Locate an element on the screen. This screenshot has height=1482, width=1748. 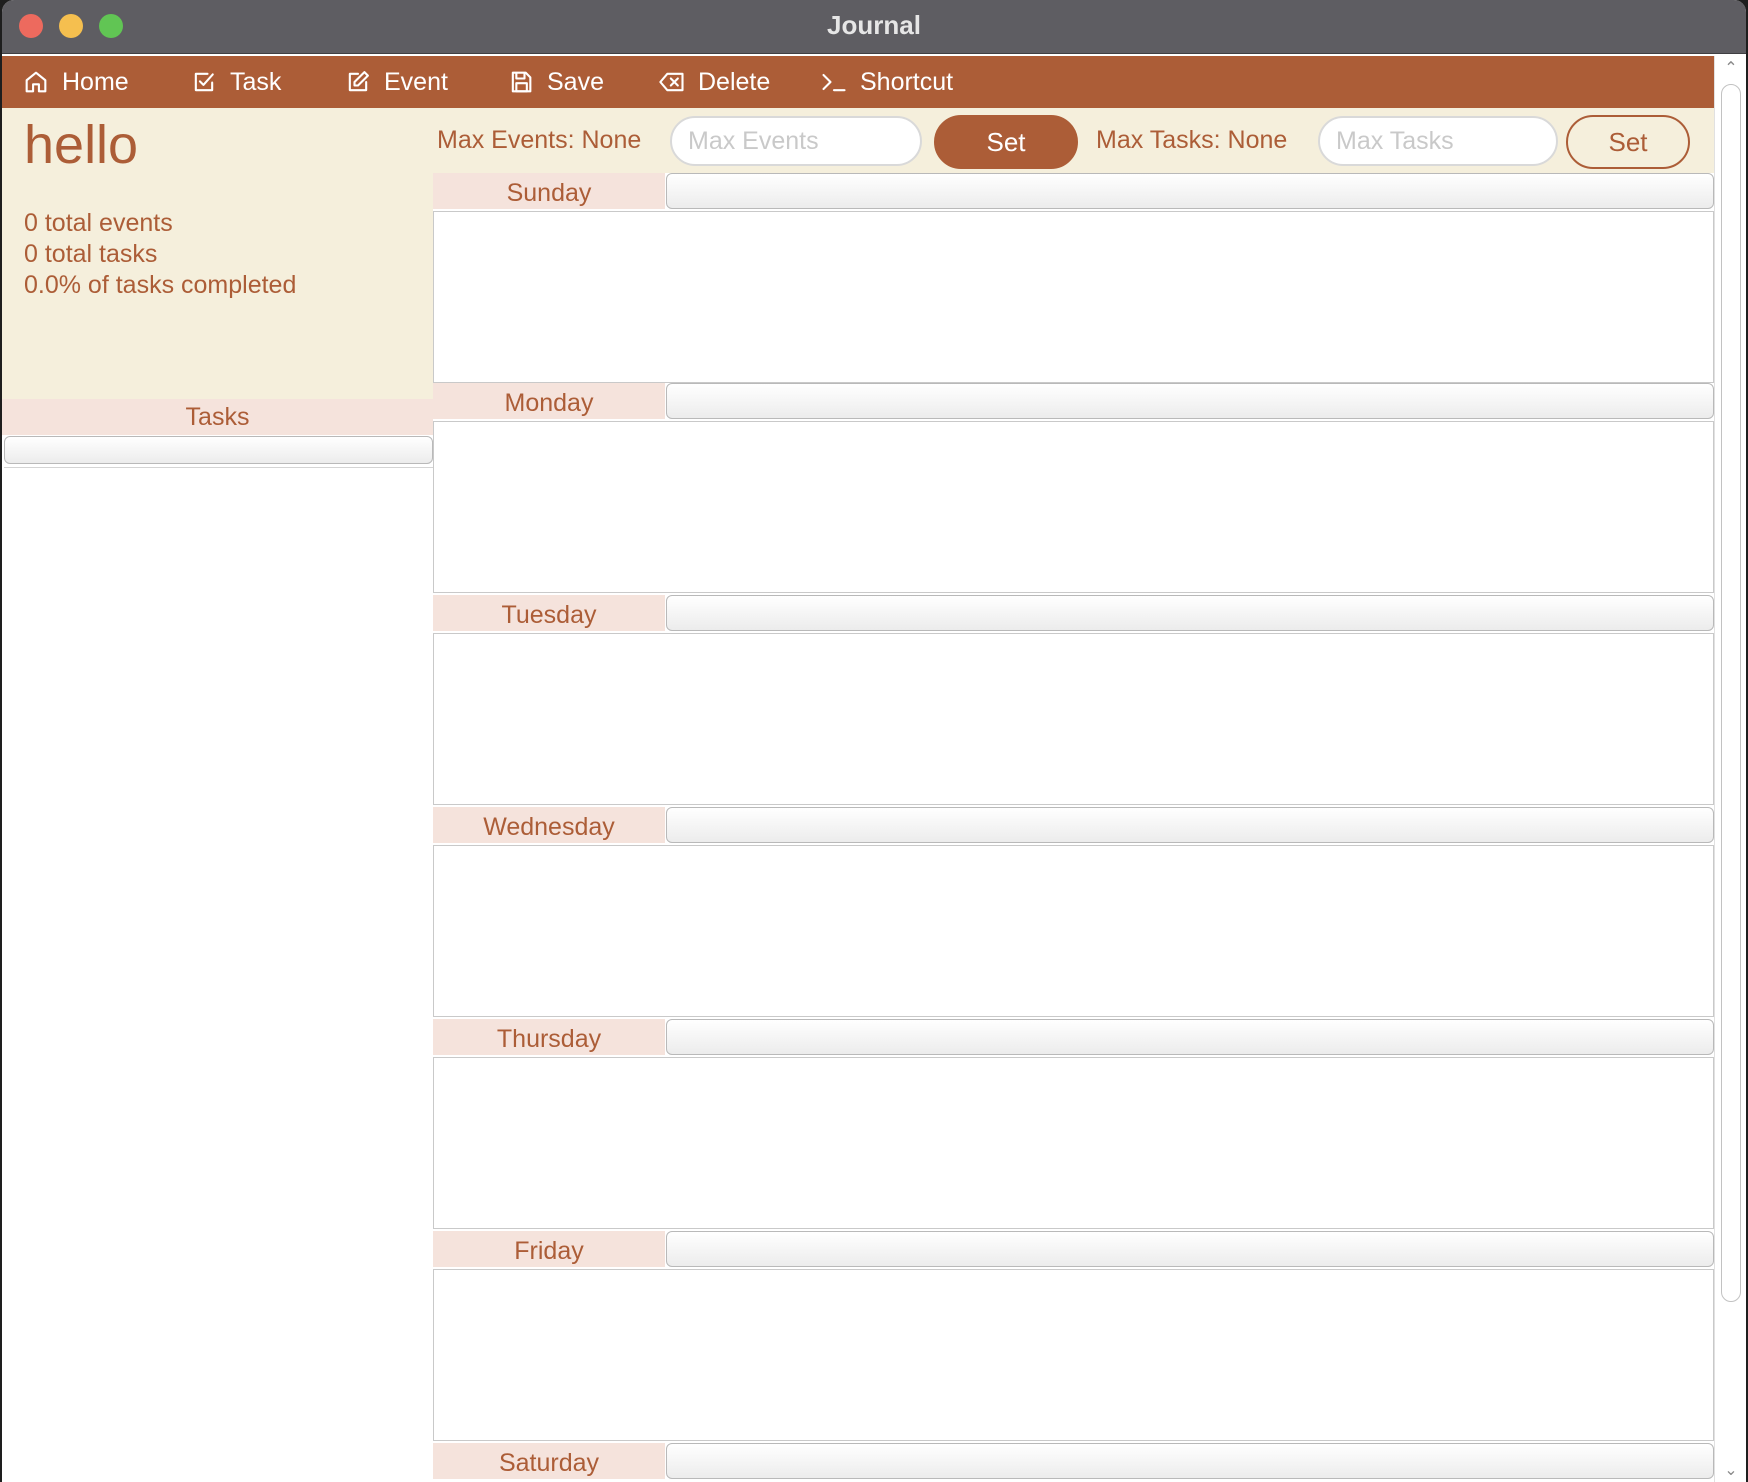
menu-event-label: Event is located at coordinates (416, 81).